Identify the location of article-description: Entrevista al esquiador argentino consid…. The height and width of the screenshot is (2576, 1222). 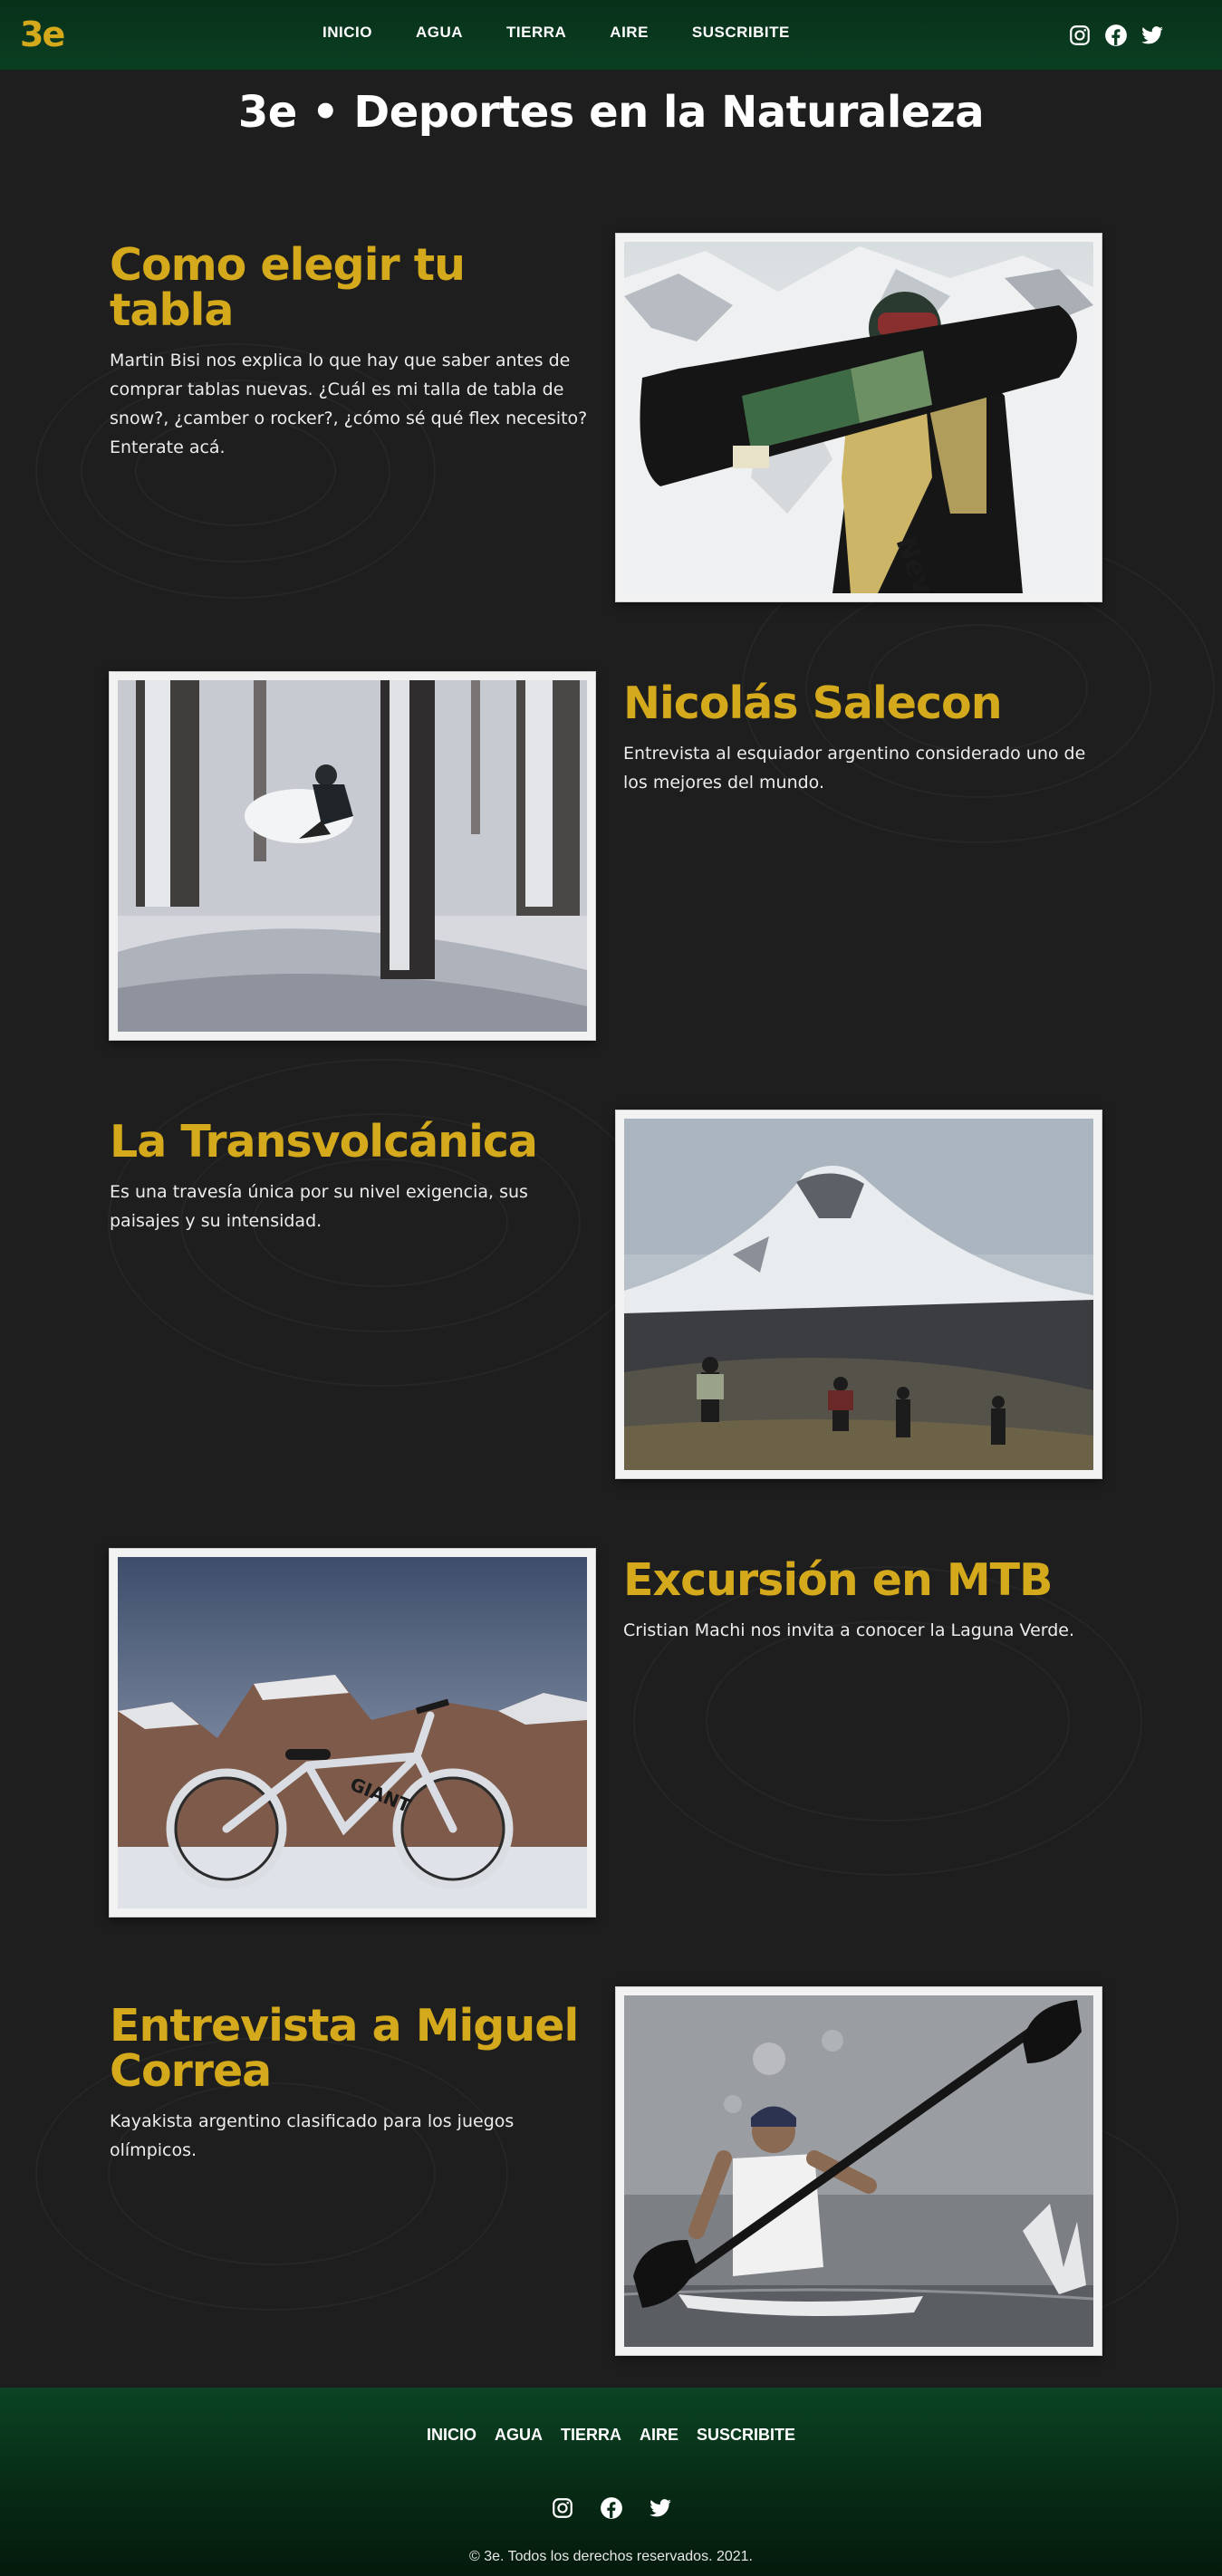
(854, 768).